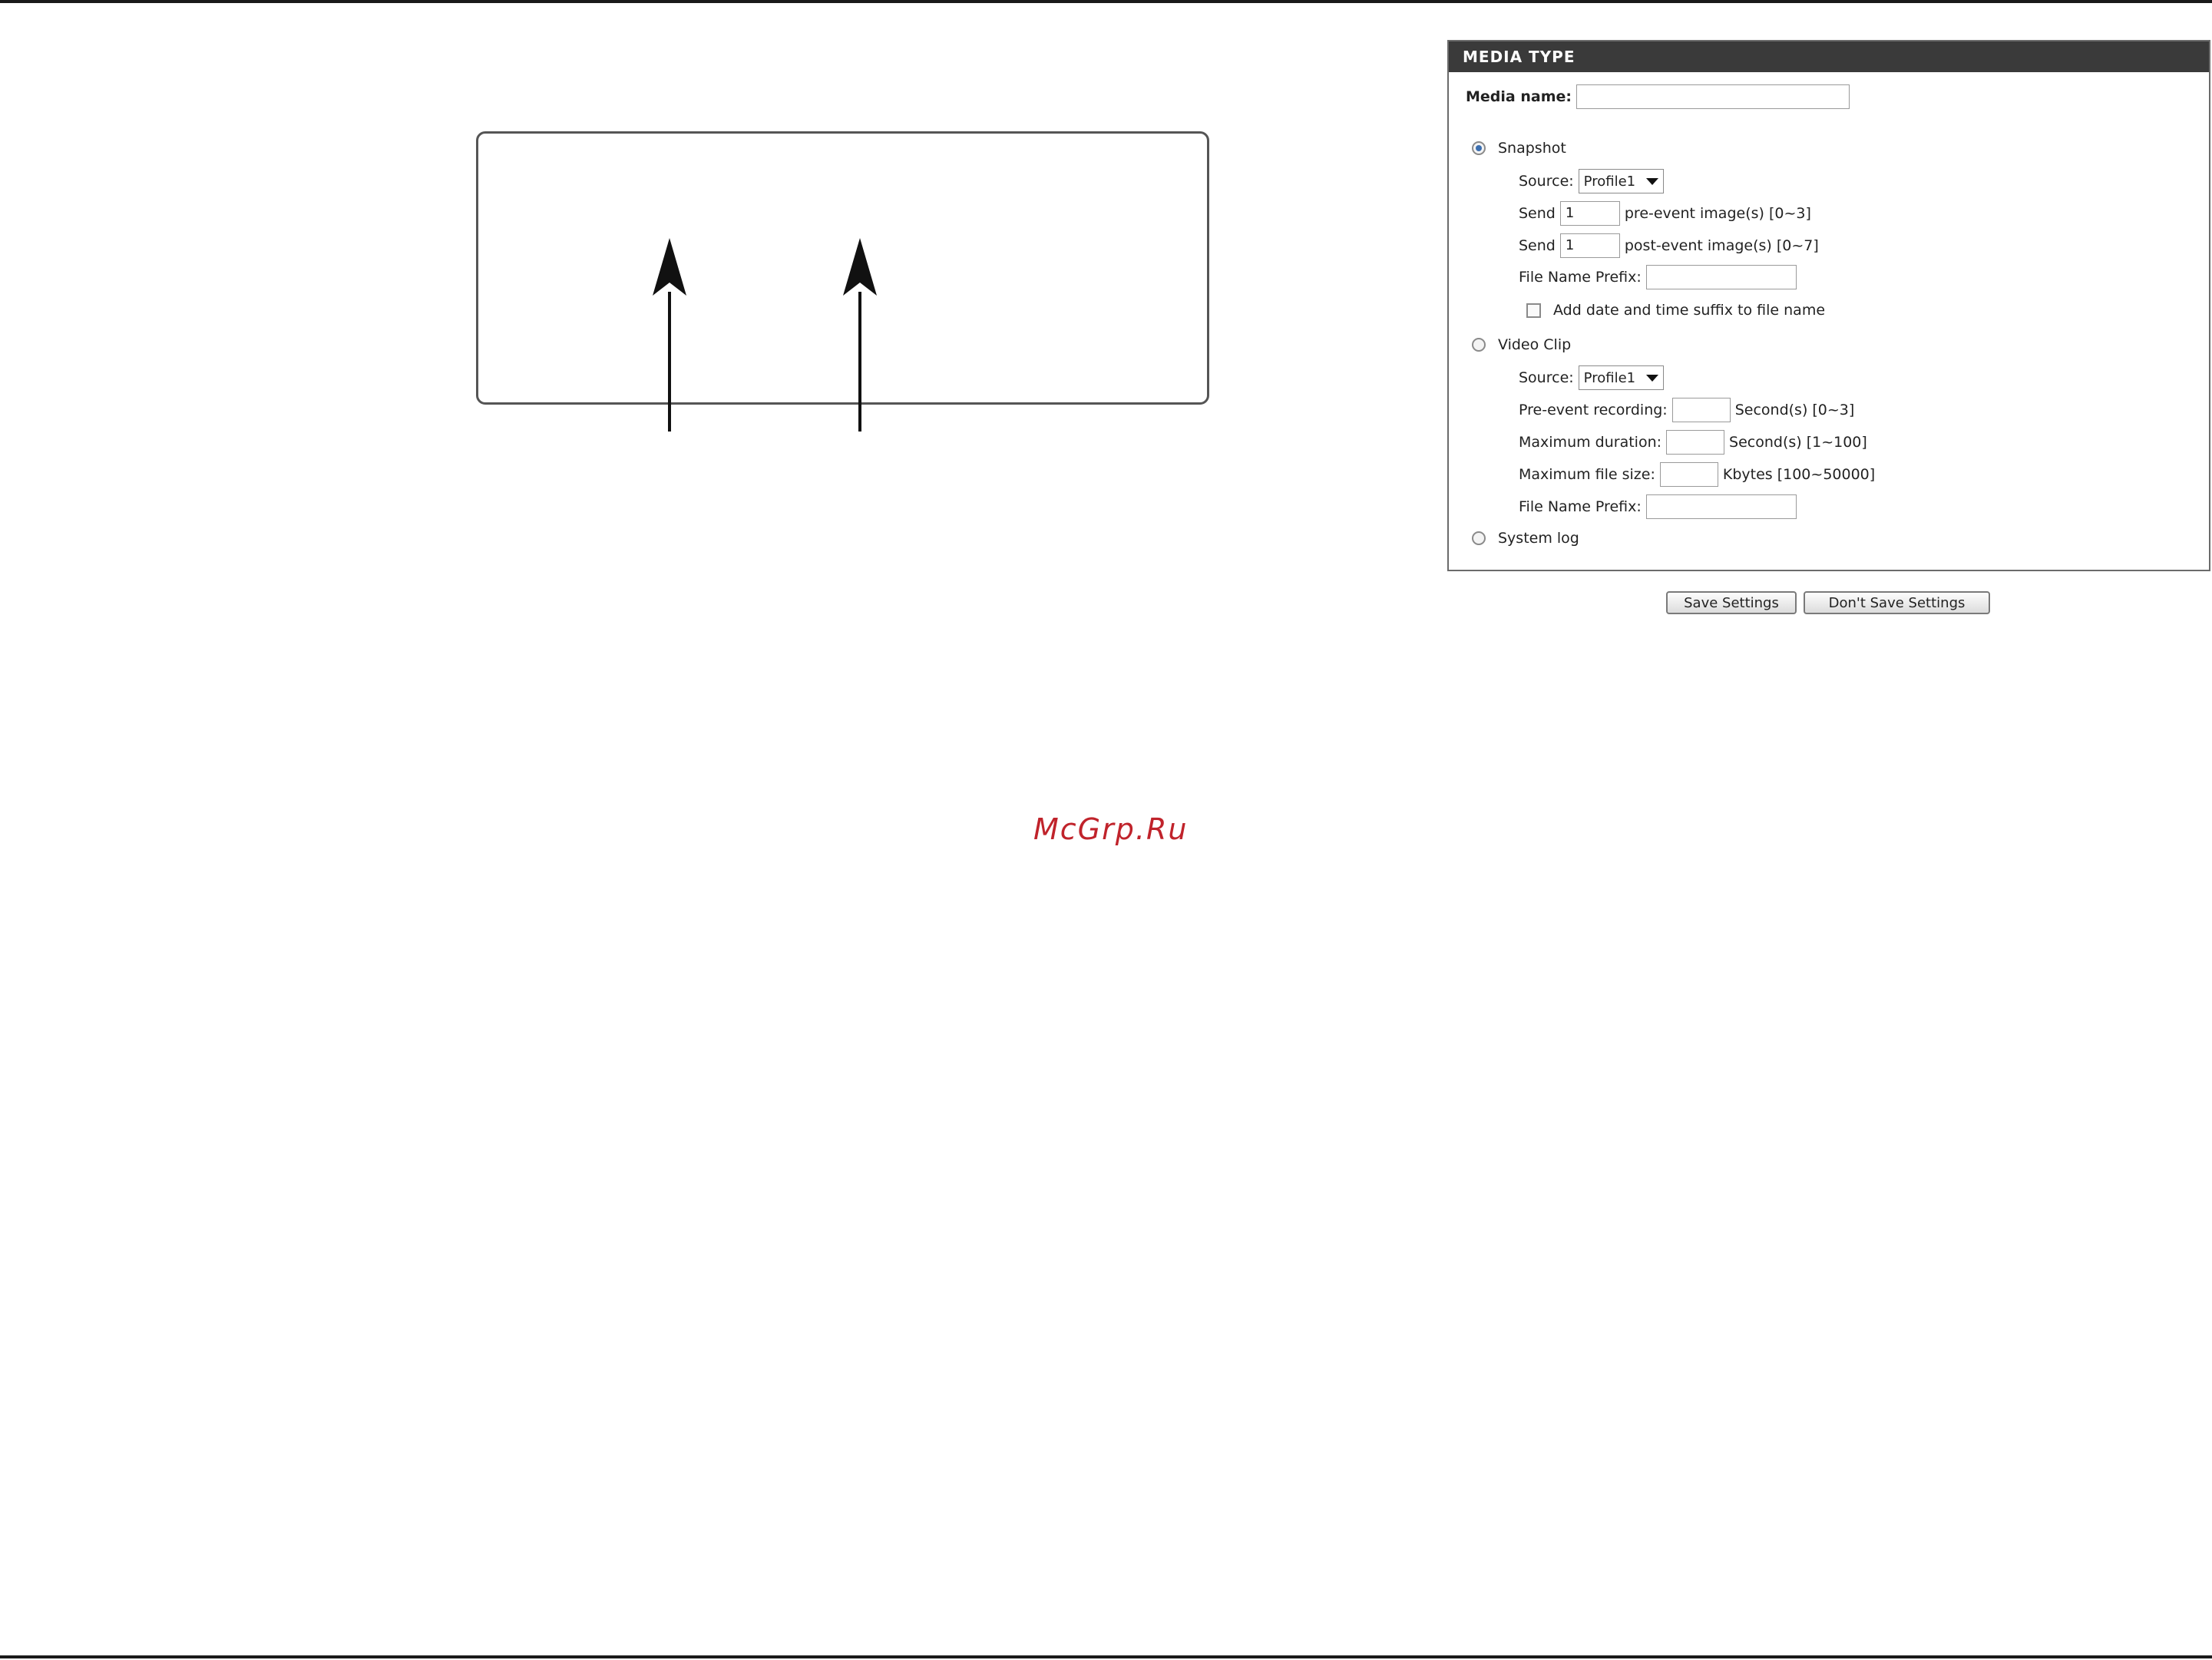 This screenshot has width=2212, height=1660. I want to click on max-duration-label: Maximum duration:, so click(1591, 442).